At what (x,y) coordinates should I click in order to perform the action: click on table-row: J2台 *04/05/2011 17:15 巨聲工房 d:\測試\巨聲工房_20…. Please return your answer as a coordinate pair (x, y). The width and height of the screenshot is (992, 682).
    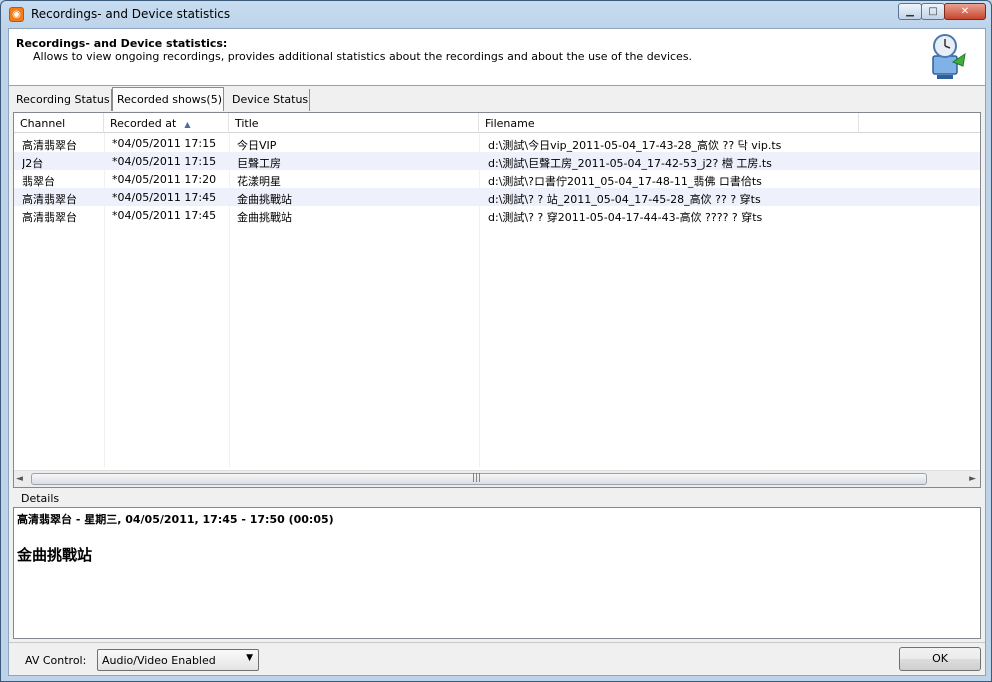
    Looking at the image, I should click on (497, 161).